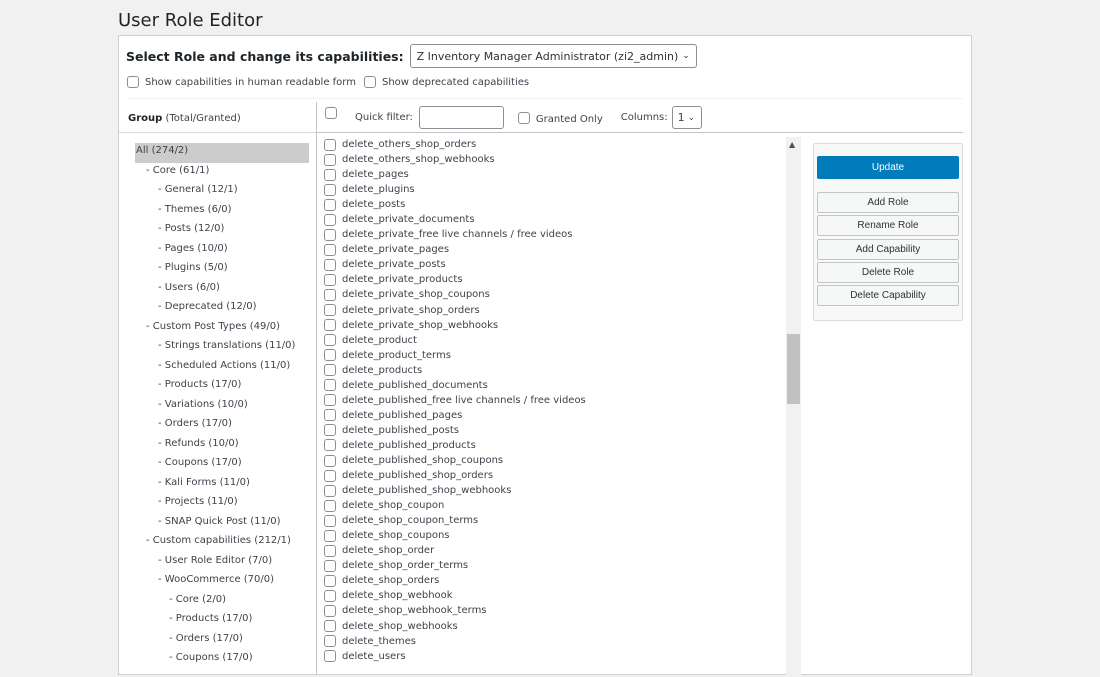 Image resolution: width=1100 pixels, height=677 pixels. Describe the element at coordinates (554, 535) in the screenshot. I see `capability-row: delete_shop_coupons` at that location.